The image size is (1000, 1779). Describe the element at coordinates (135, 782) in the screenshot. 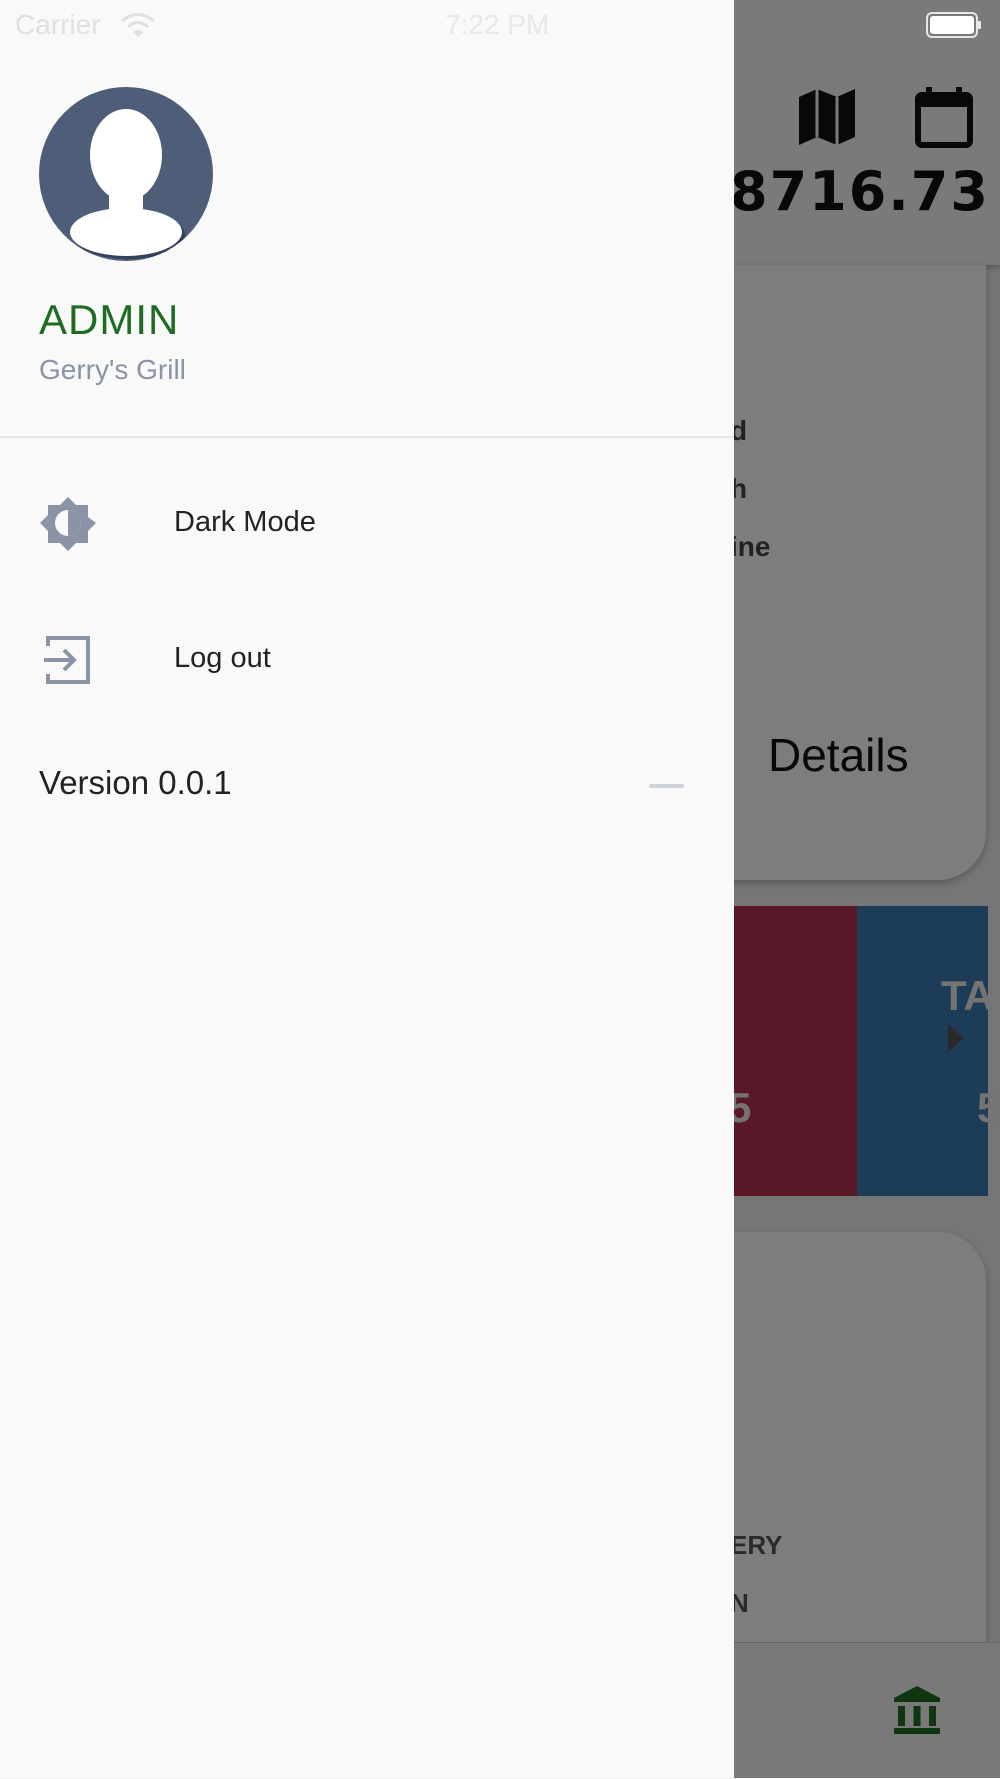

I see `version-label: Version 0.0.1` at that location.